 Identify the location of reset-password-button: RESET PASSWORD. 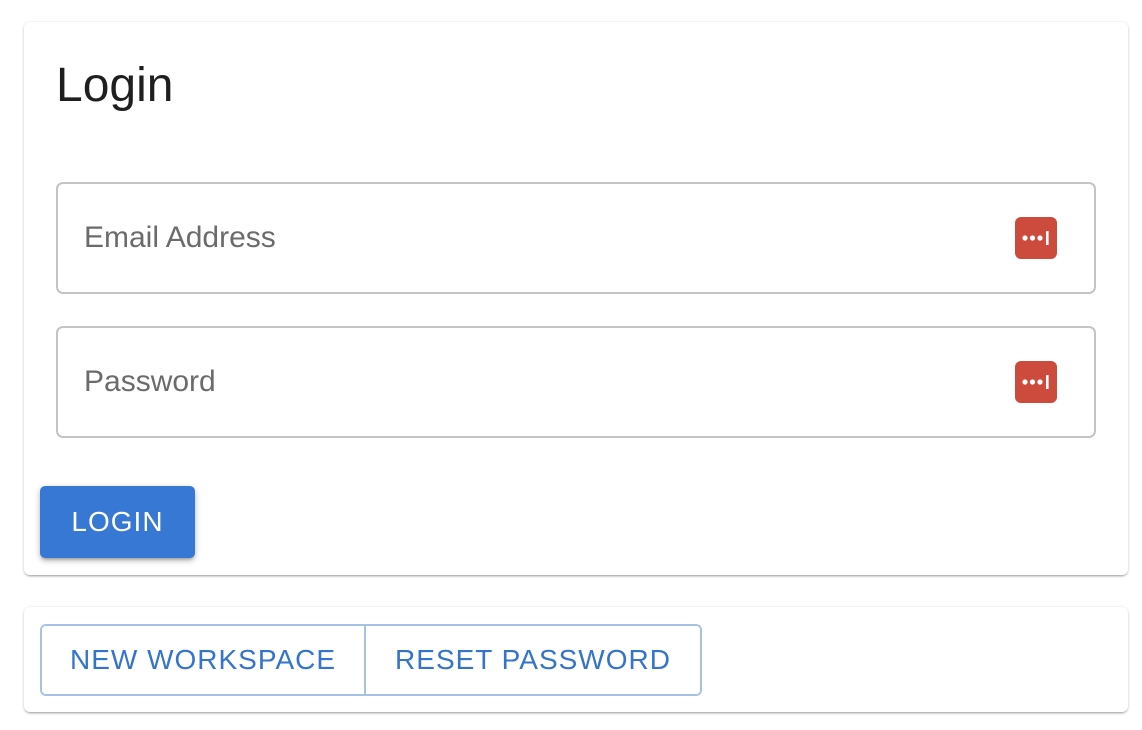
(533, 660).